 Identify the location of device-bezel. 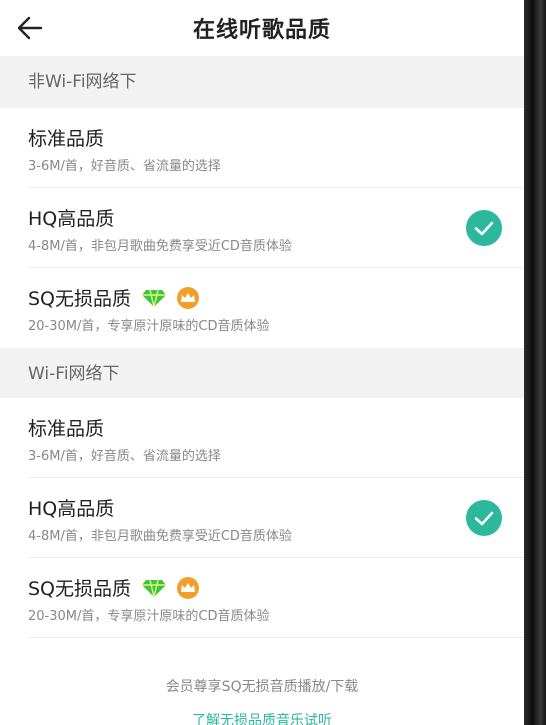
(535, 362).